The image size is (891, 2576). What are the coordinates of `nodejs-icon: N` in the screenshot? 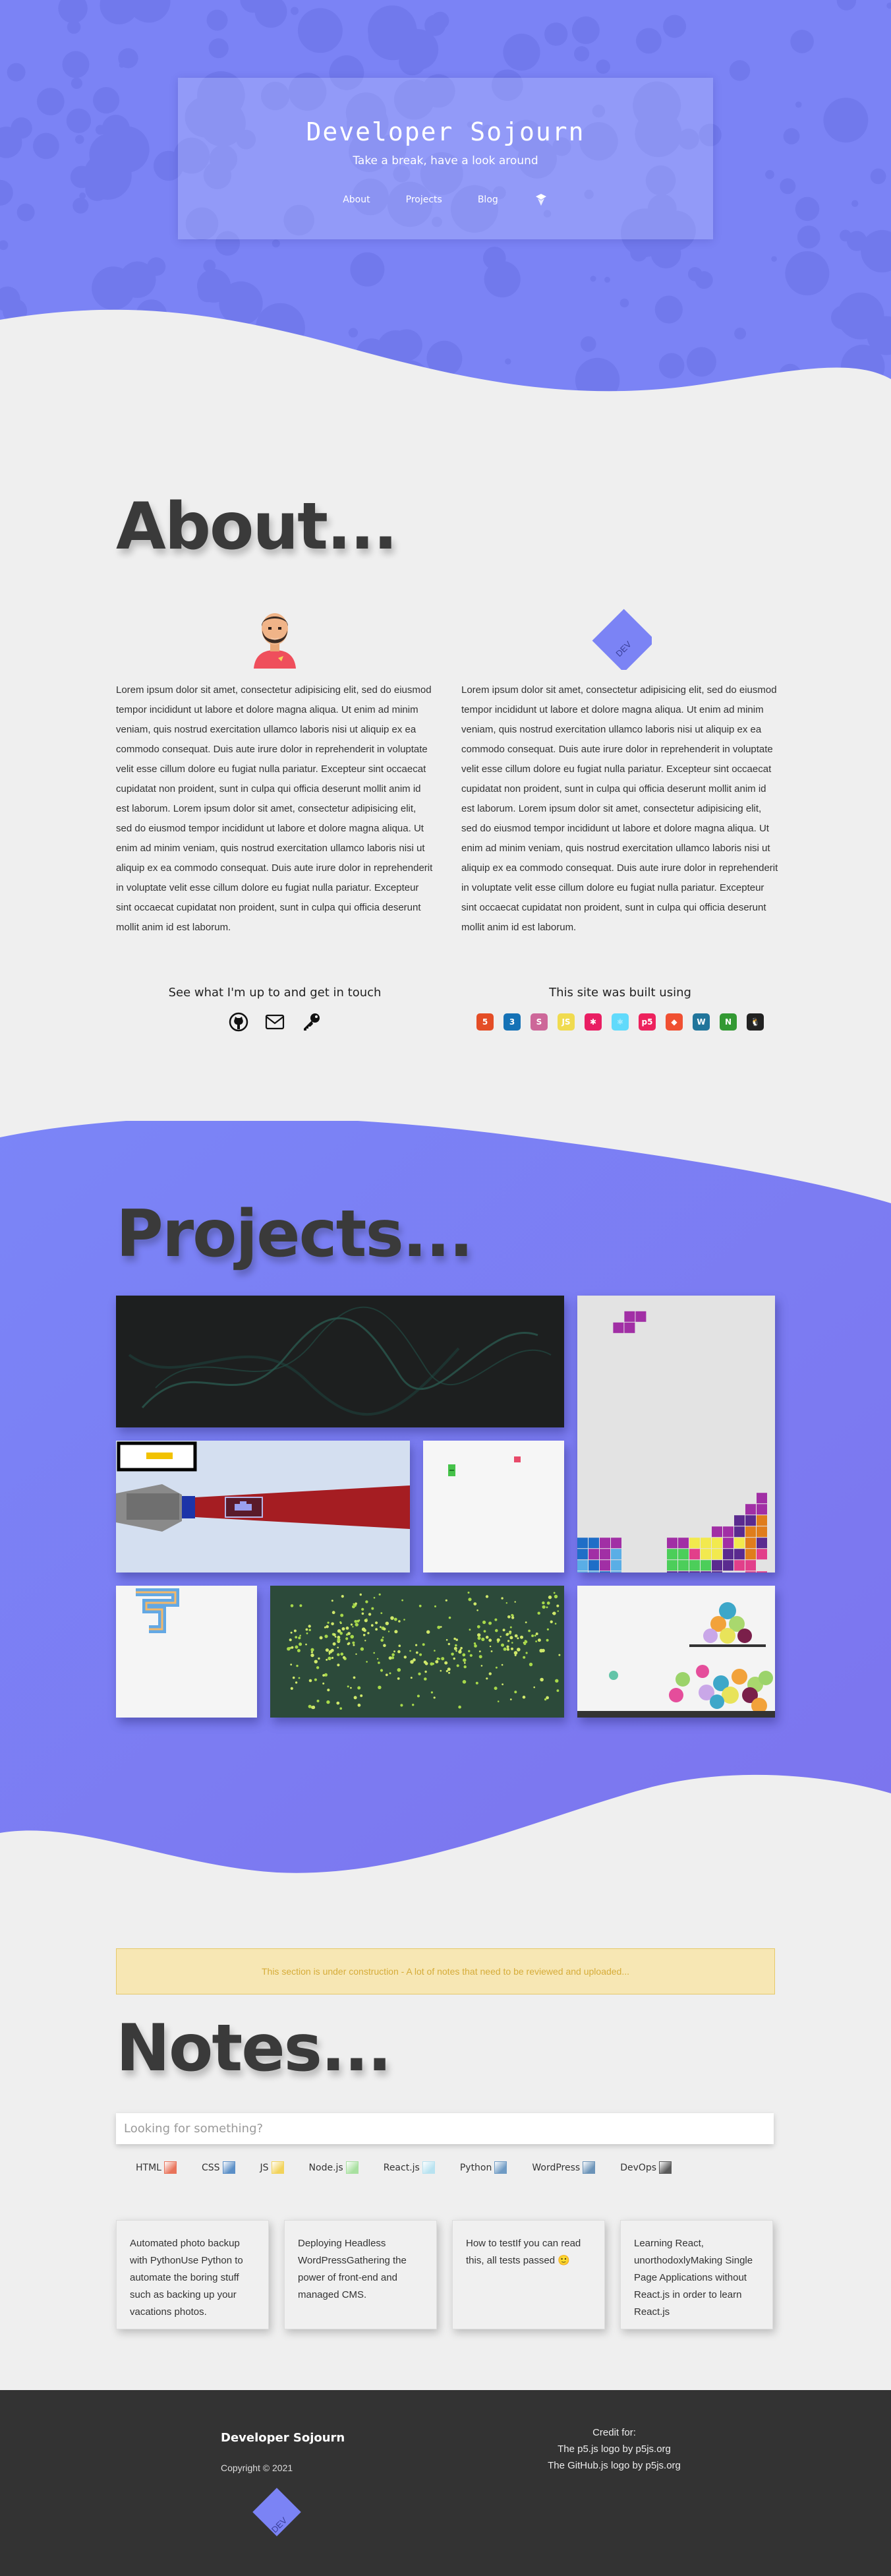 It's located at (729, 1022).